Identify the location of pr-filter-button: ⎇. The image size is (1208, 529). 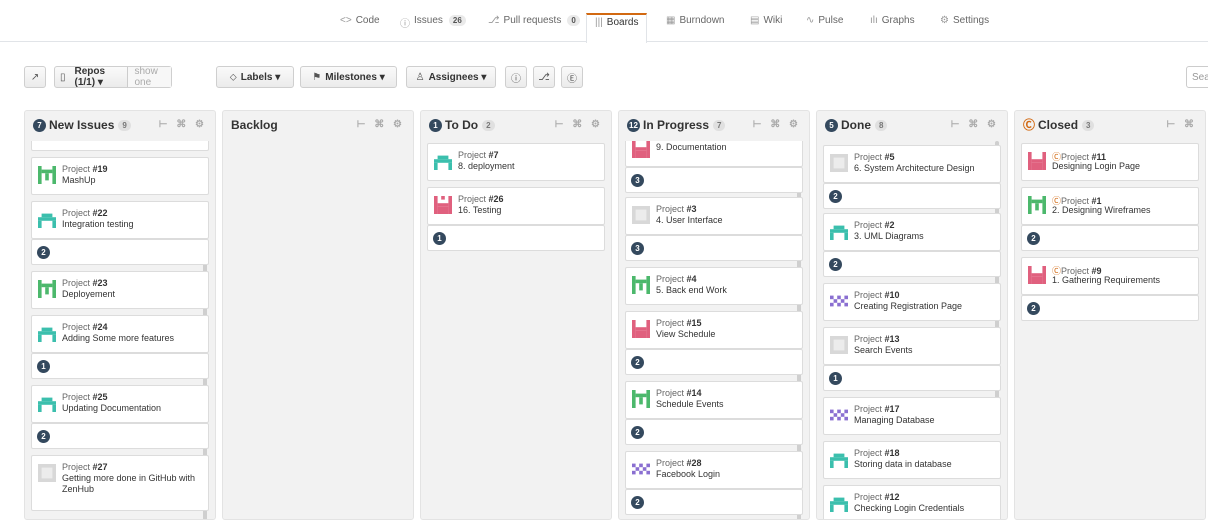
(544, 77).